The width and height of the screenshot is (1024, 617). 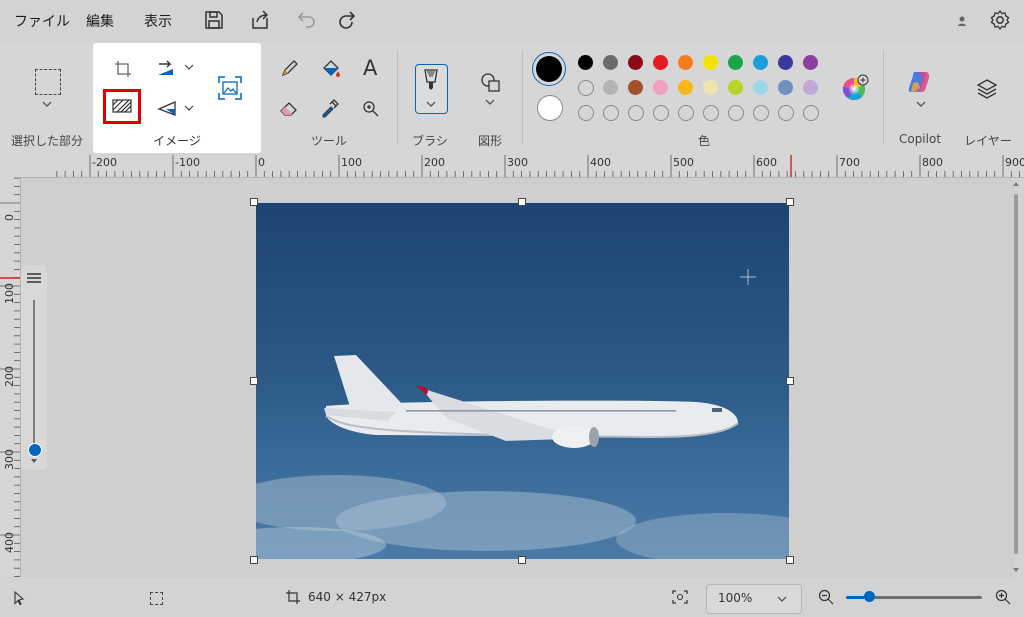 I want to click on ruler-label: 300, so click(x=9, y=459).